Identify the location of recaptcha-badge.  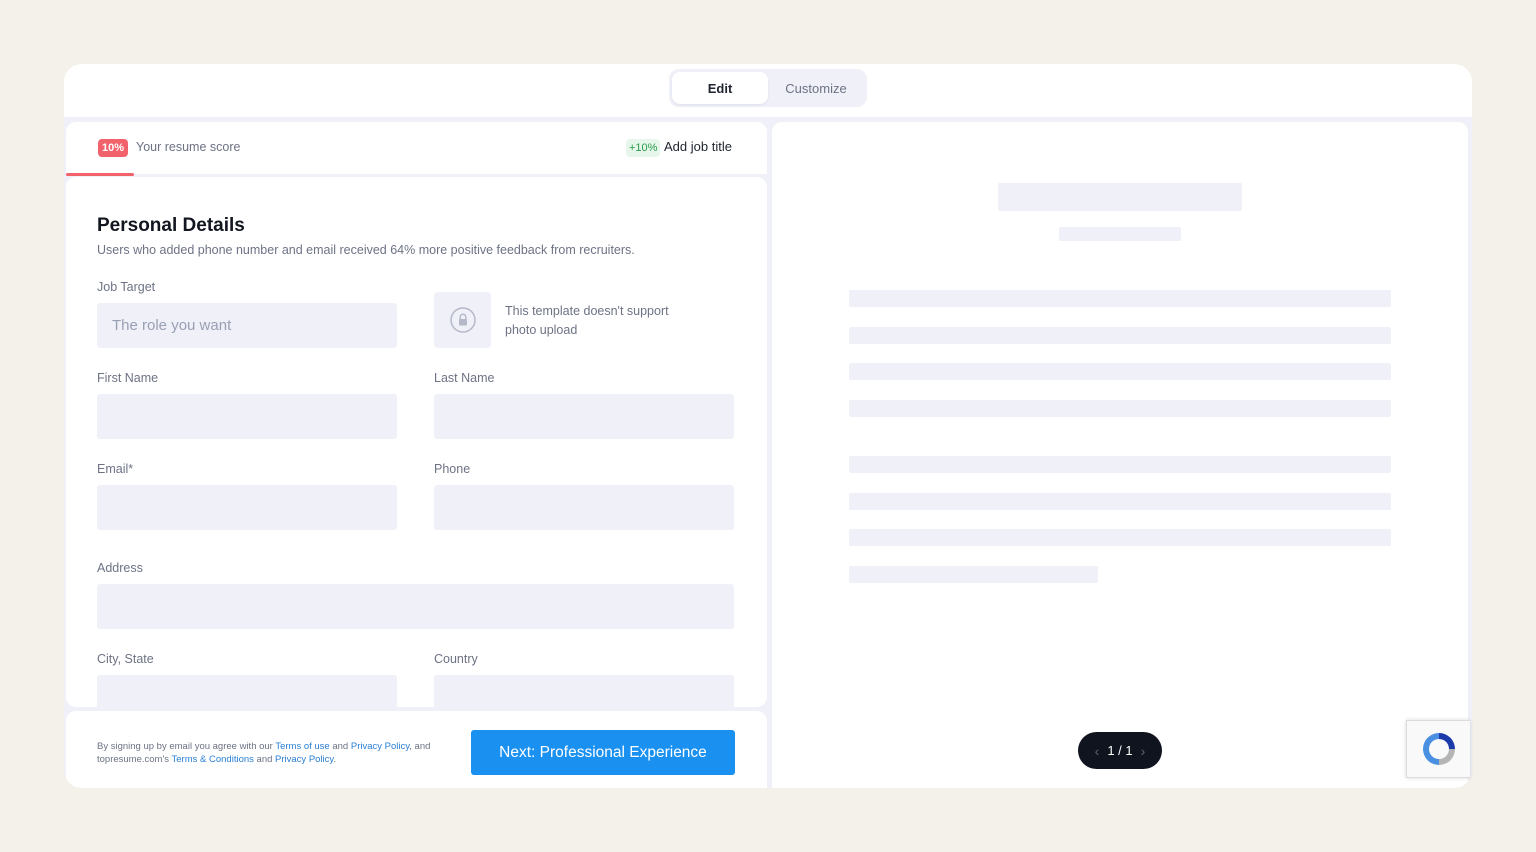
(1438, 749).